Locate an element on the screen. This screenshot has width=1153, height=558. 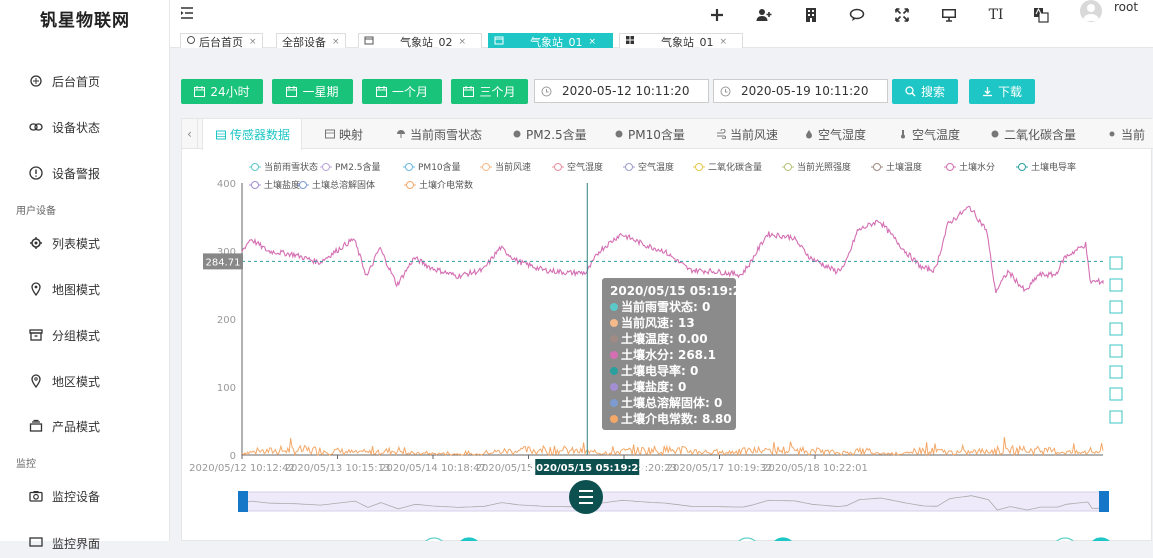
sidebar-item-label: 地图模式 is located at coordinates (76, 289).